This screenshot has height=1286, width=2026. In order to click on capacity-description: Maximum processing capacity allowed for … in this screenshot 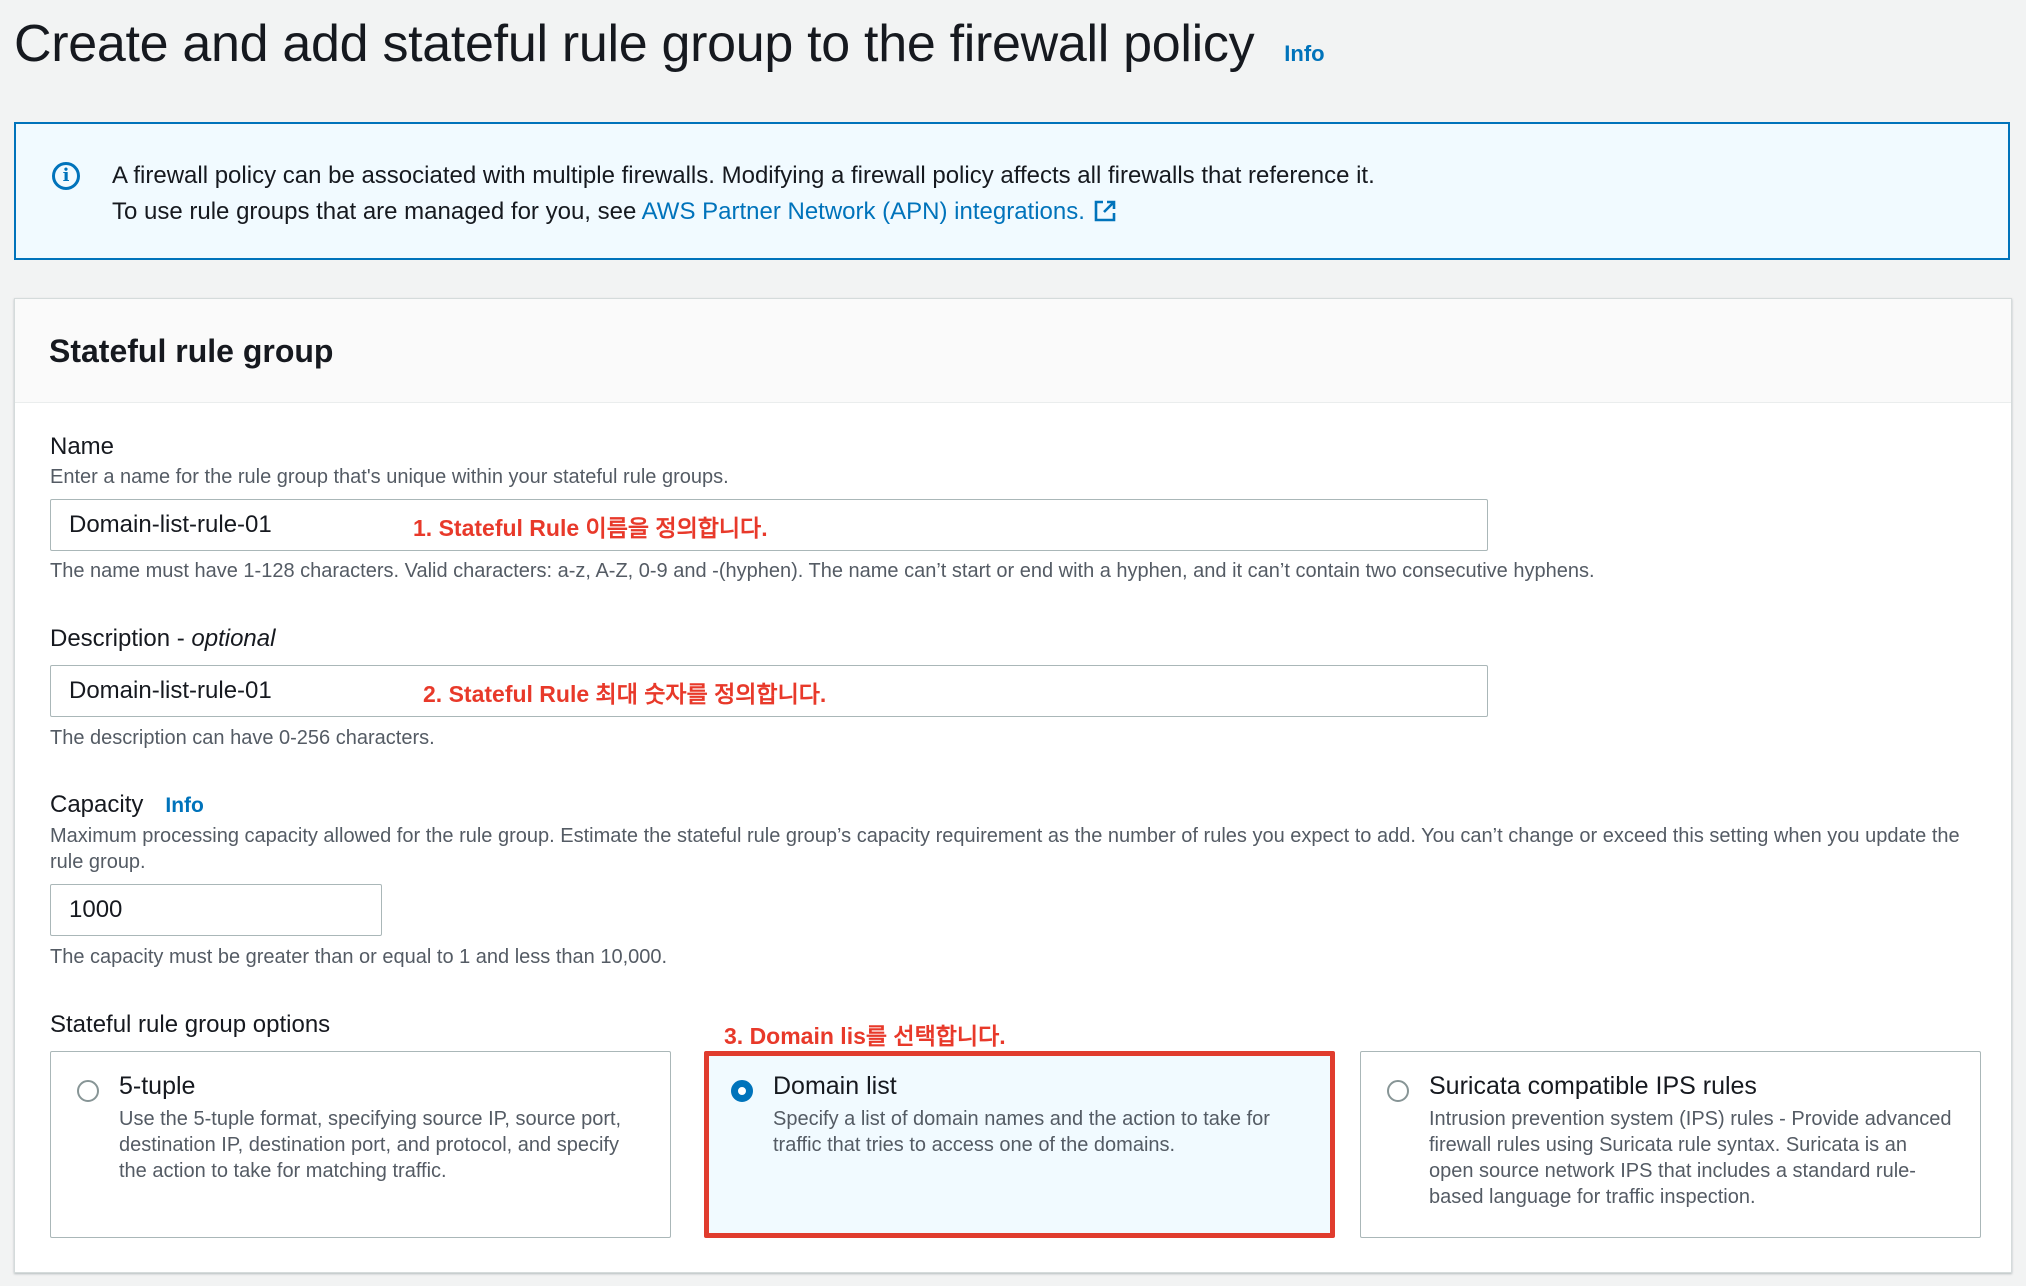, I will do `click(1005, 849)`.